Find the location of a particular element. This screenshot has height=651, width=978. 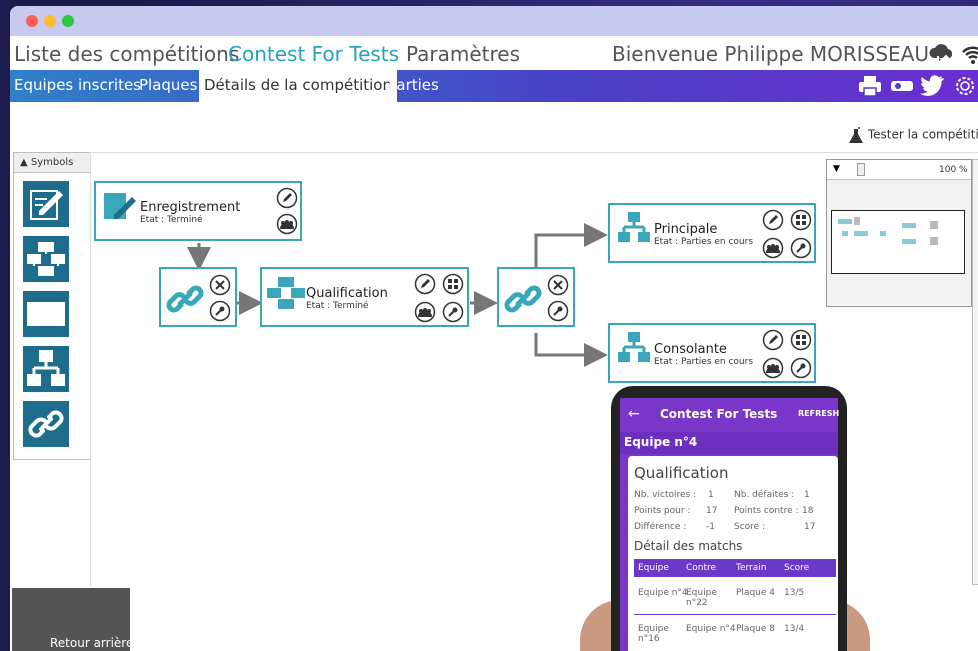

stat-label: Nb. victoires : is located at coordinates (665, 495).